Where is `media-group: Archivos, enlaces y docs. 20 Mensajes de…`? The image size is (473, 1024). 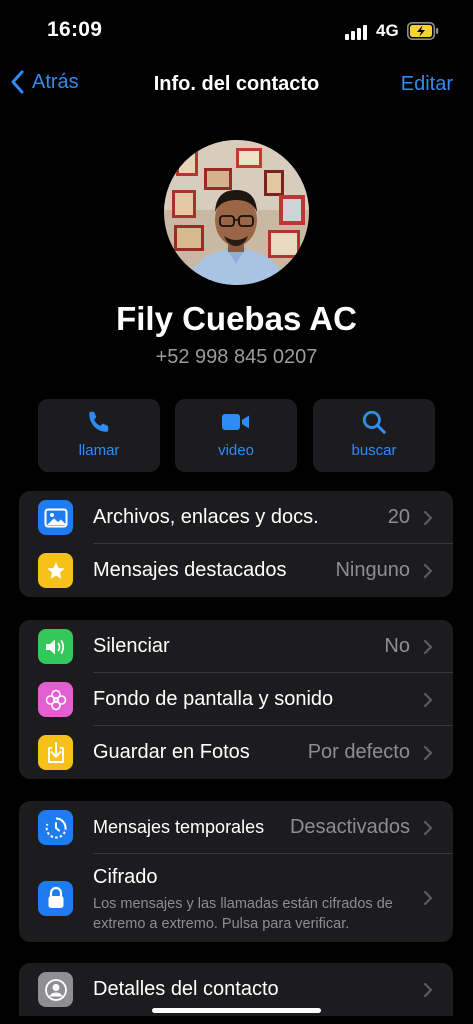 media-group: Archivos, enlaces y docs. 20 Mensajes de… is located at coordinates (236, 544).